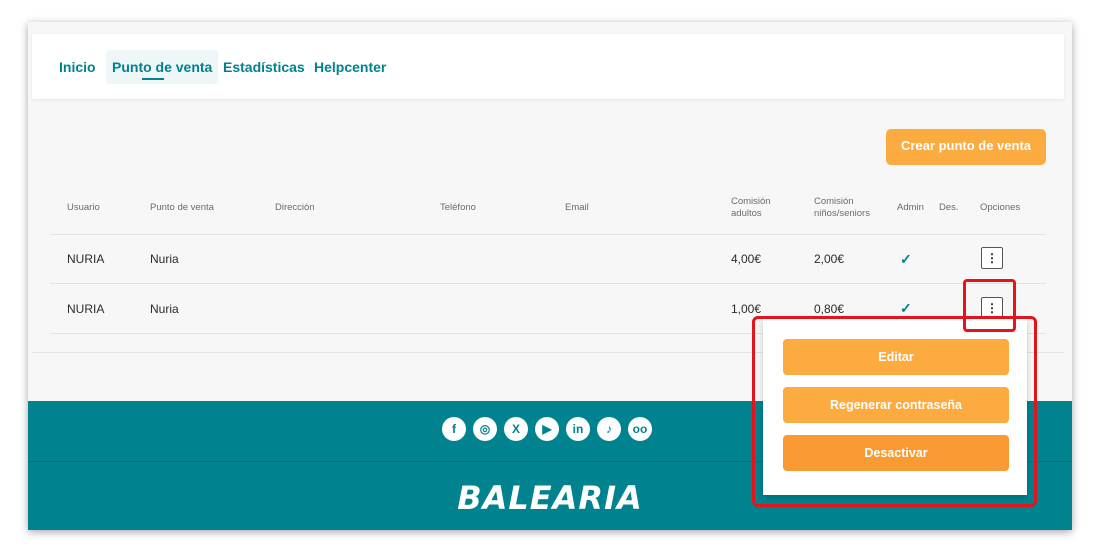 The height and width of the screenshot is (550, 1100). Describe the element at coordinates (516, 429) in the screenshot. I see `x-icon: X` at that location.